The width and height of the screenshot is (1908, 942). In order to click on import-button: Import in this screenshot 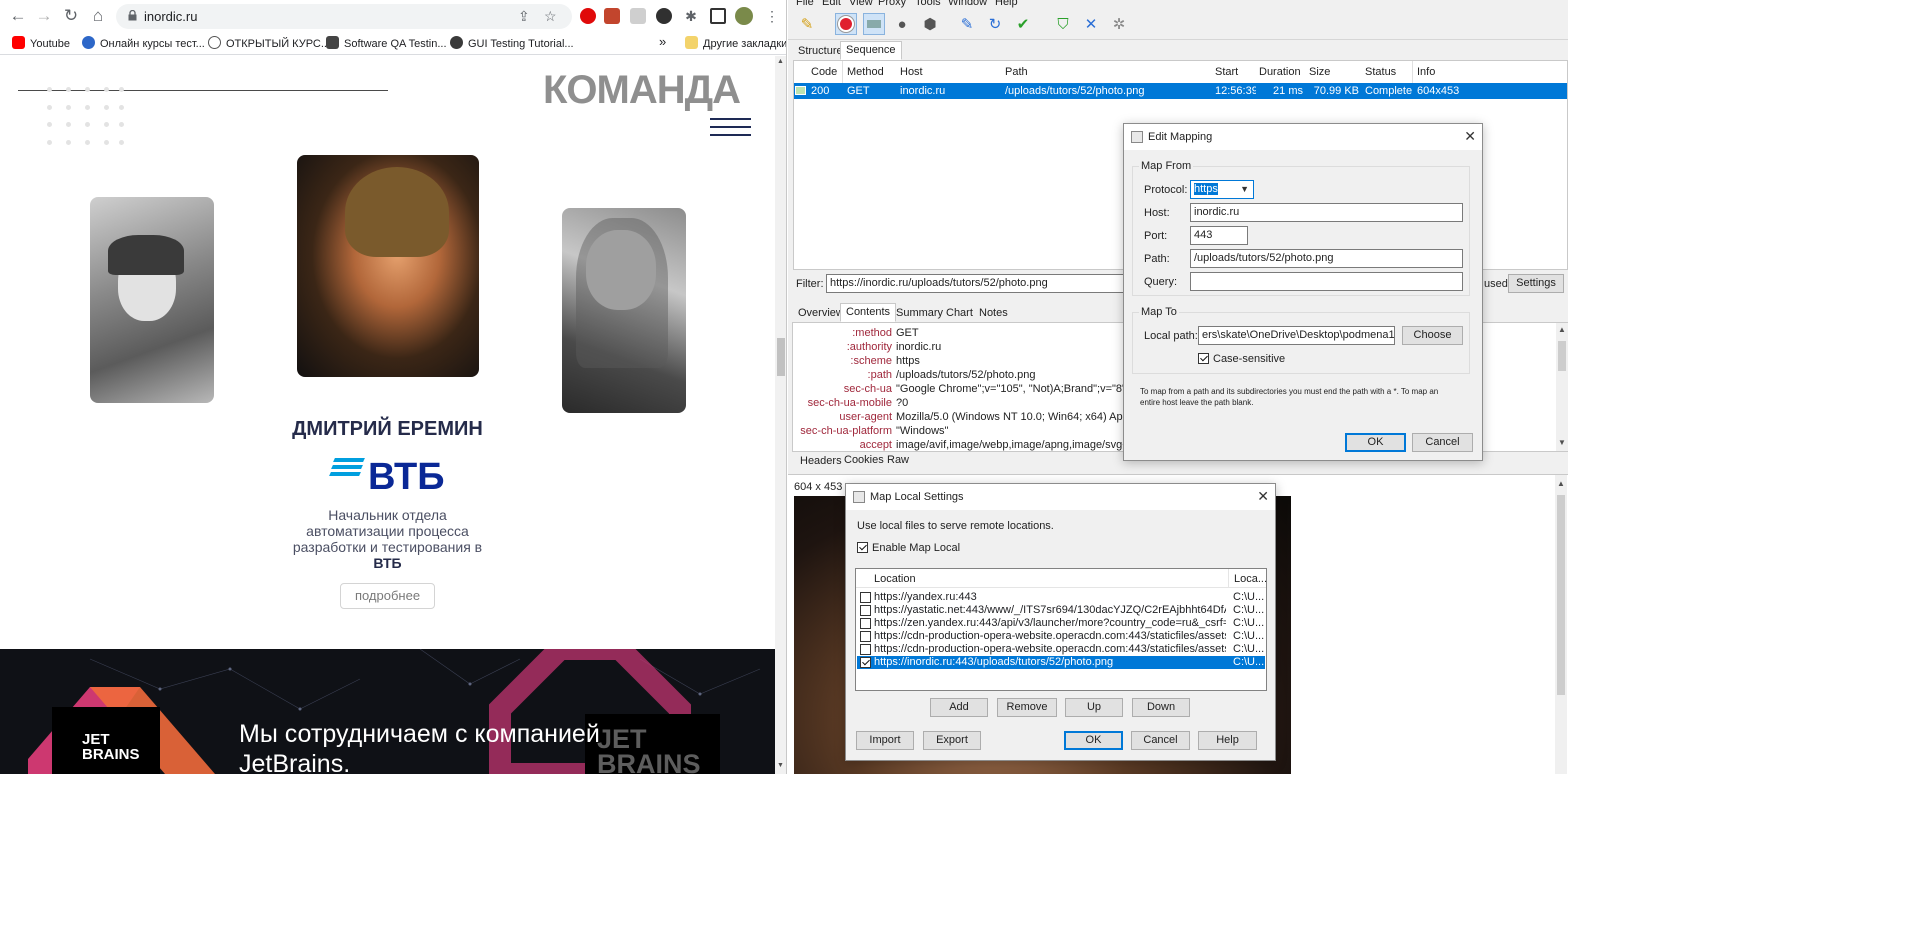, I will do `click(885, 740)`.